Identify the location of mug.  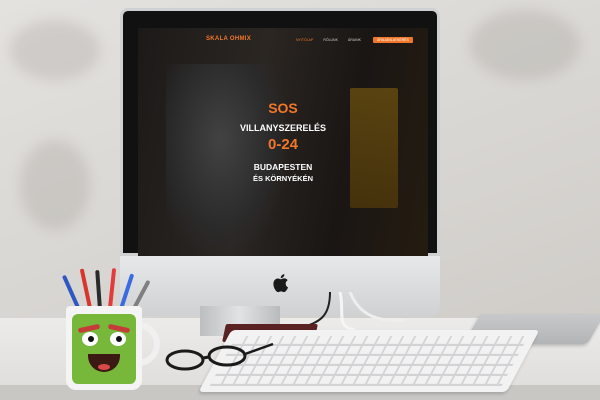
(104, 348).